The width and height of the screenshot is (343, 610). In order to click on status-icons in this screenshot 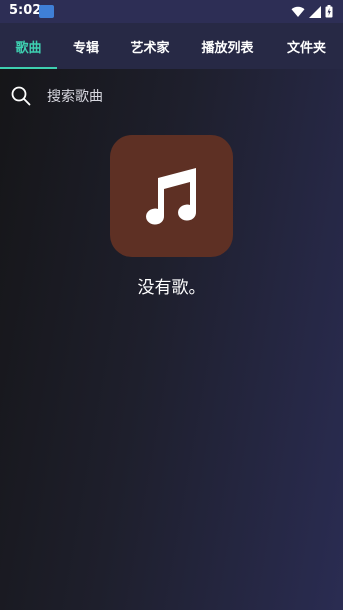, I will do `click(312, 11)`.